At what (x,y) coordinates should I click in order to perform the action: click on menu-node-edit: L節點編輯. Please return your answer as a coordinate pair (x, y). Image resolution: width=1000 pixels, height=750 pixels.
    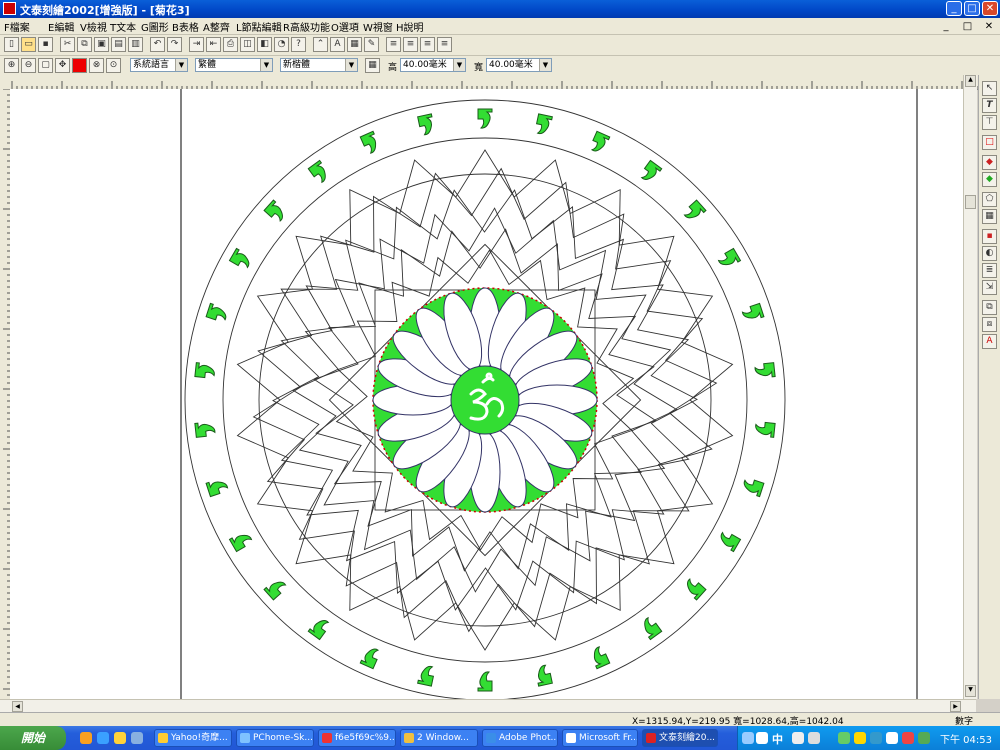
    Looking at the image, I should click on (259, 26).